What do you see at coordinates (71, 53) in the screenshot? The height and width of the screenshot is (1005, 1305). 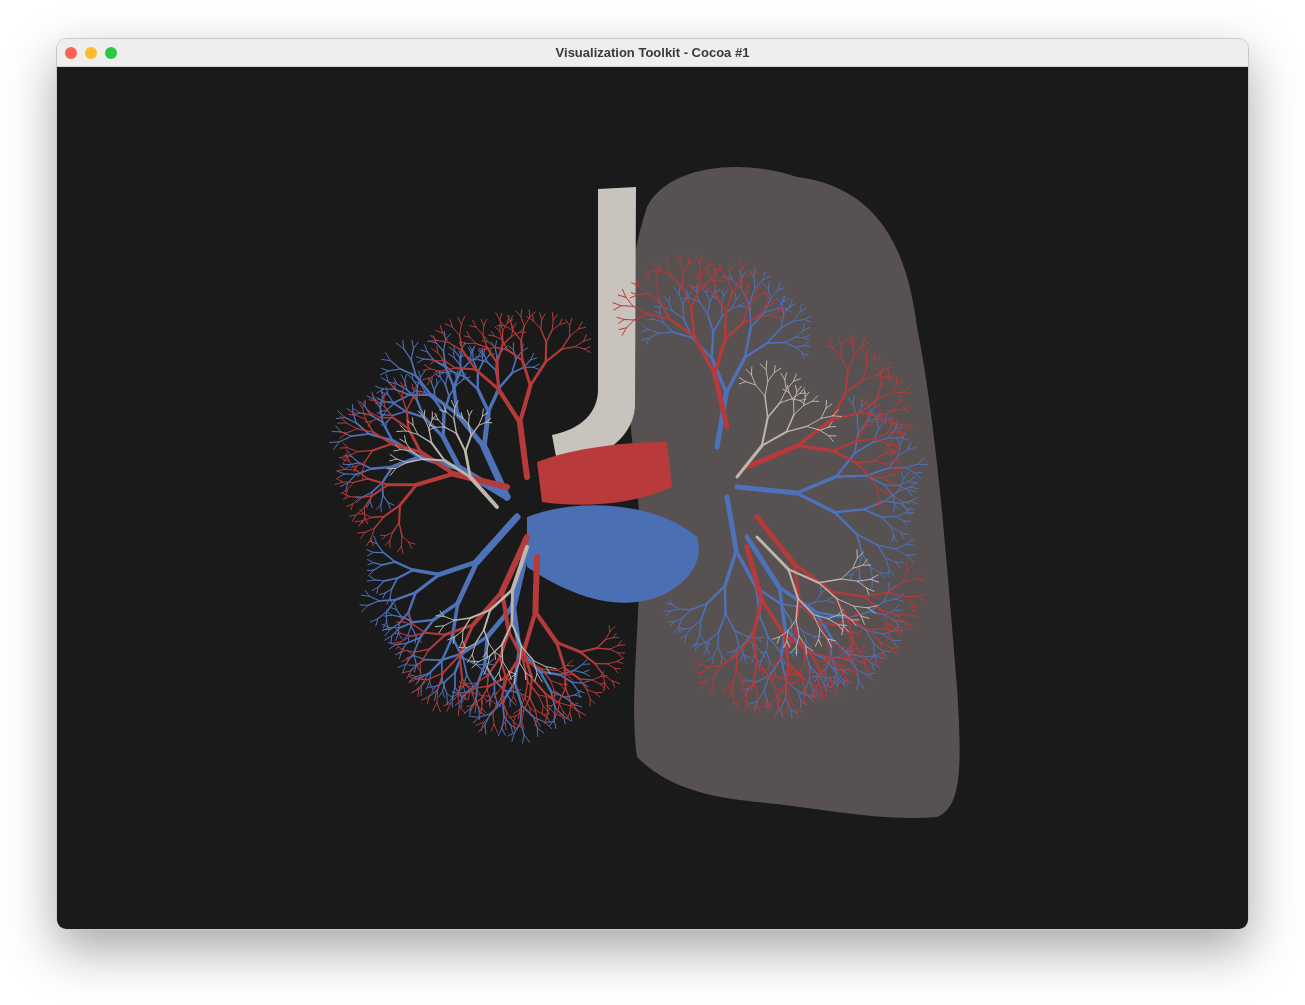 I see `close-button` at bounding box center [71, 53].